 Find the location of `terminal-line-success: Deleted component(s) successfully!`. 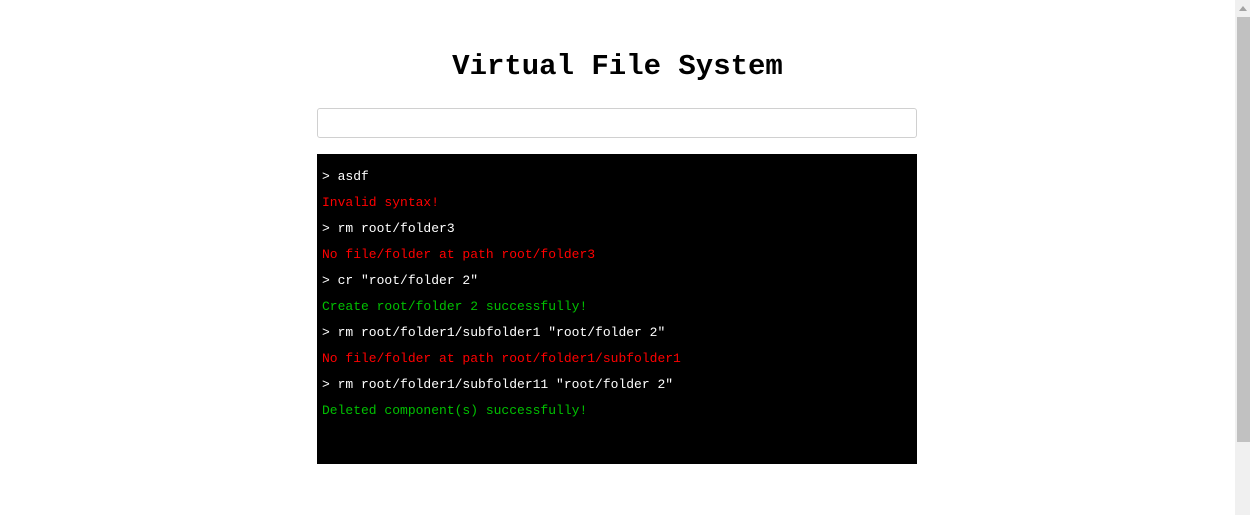

terminal-line-success: Deleted component(s) successfully! is located at coordinates (455, 410).